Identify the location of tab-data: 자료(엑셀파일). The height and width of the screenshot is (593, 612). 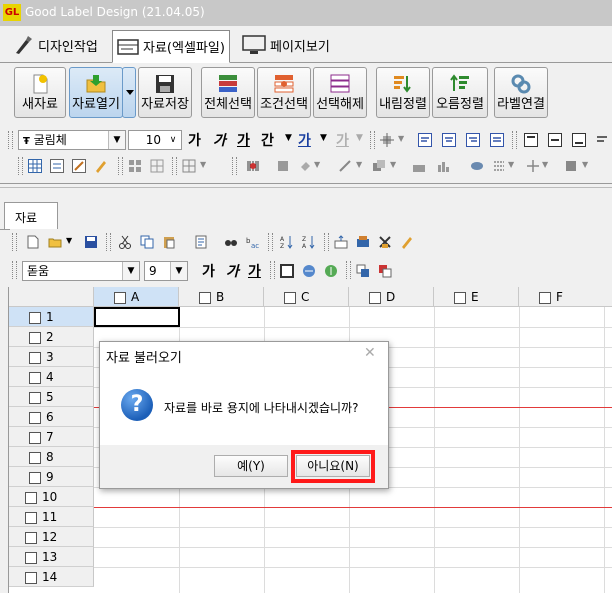
(171, 46).